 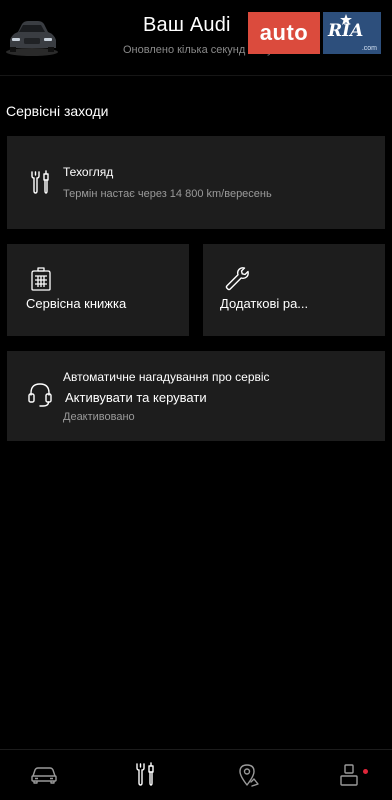 I want to click on car-thumbnail-image, so click(x=32, y=37).